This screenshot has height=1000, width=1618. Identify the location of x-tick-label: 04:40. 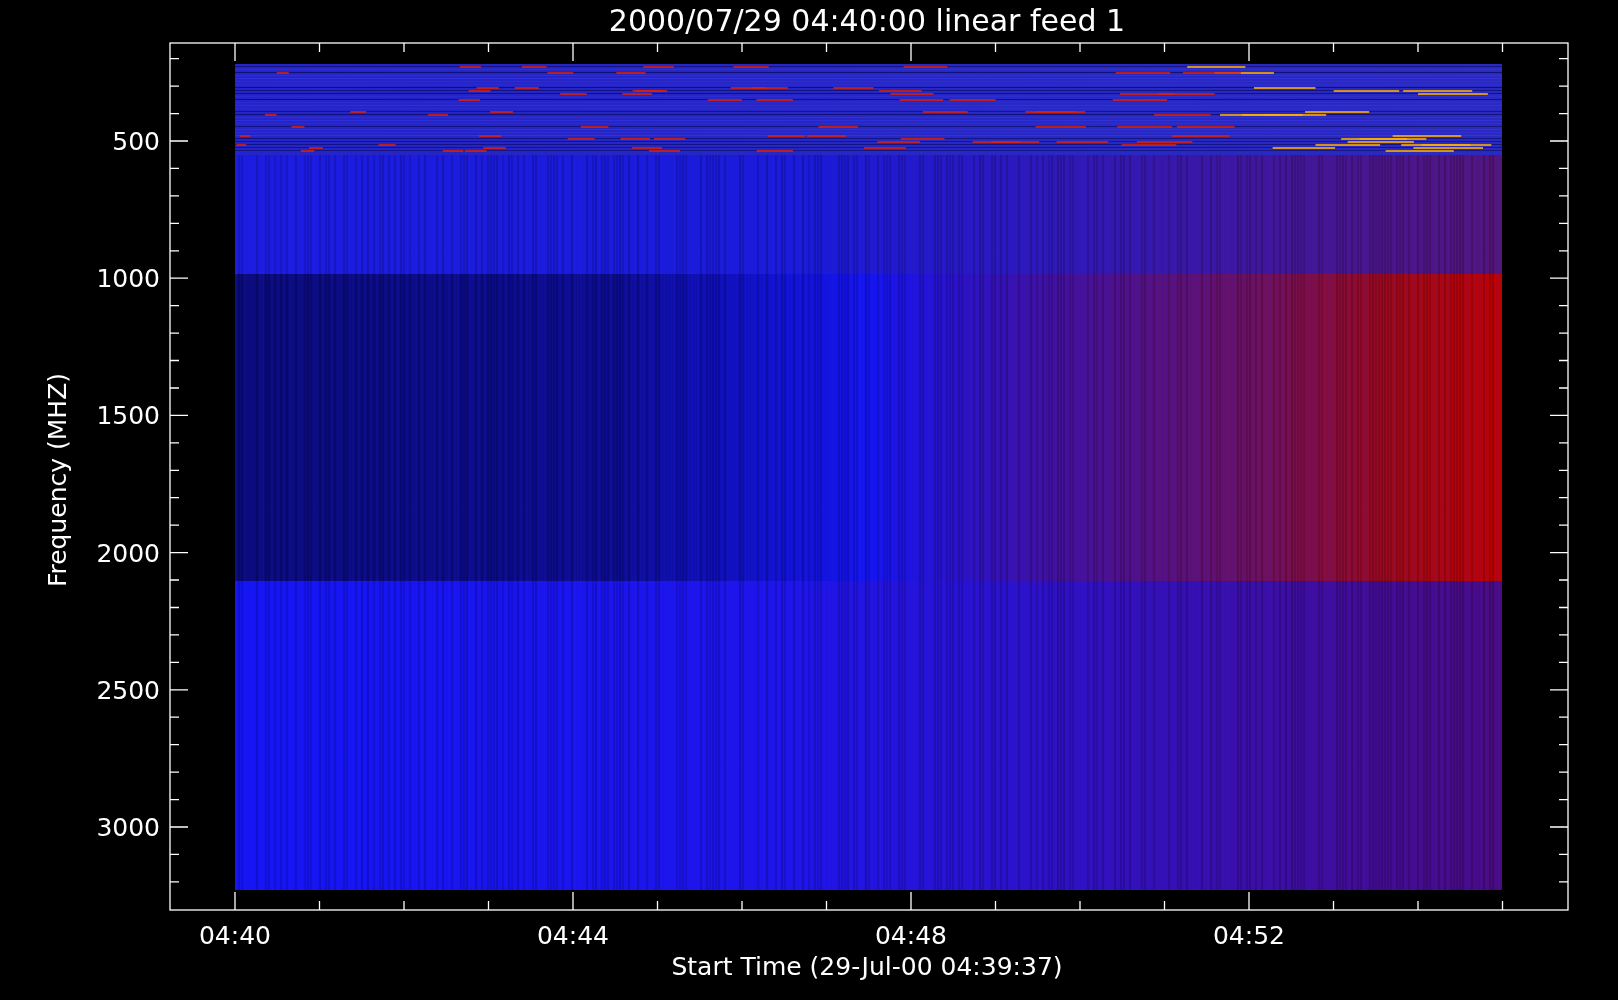
(235, 935).